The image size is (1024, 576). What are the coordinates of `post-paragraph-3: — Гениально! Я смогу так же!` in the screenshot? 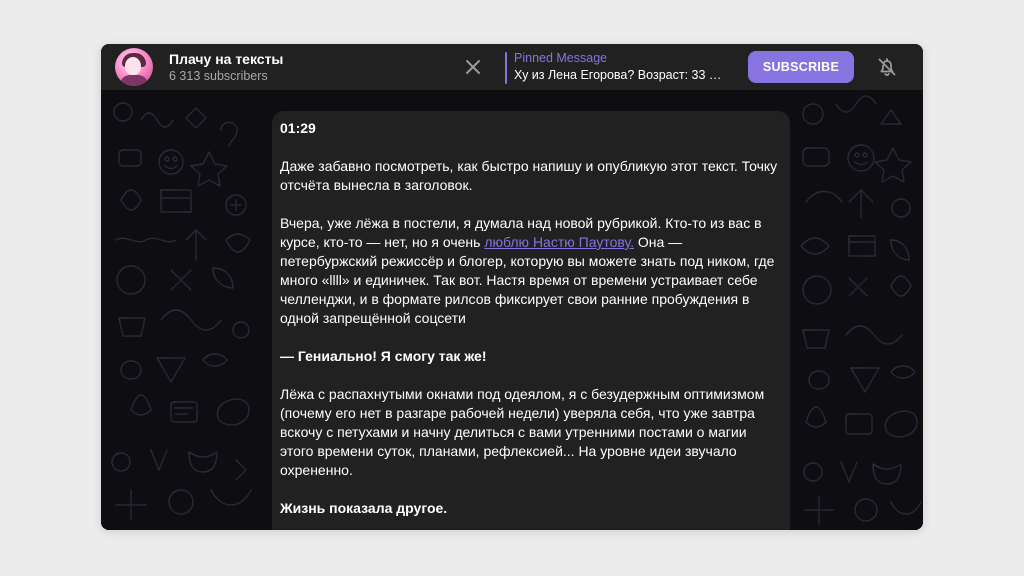 It's located at (383, 356).